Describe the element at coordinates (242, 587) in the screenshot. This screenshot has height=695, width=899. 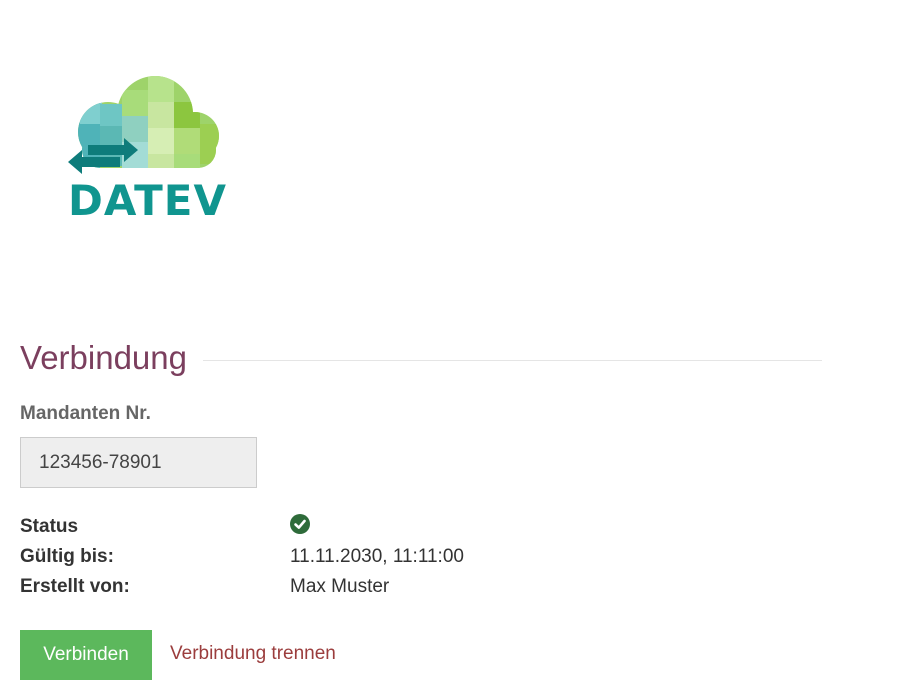
I see `created-by-row: Erstellt von: Max Muster` at that location.